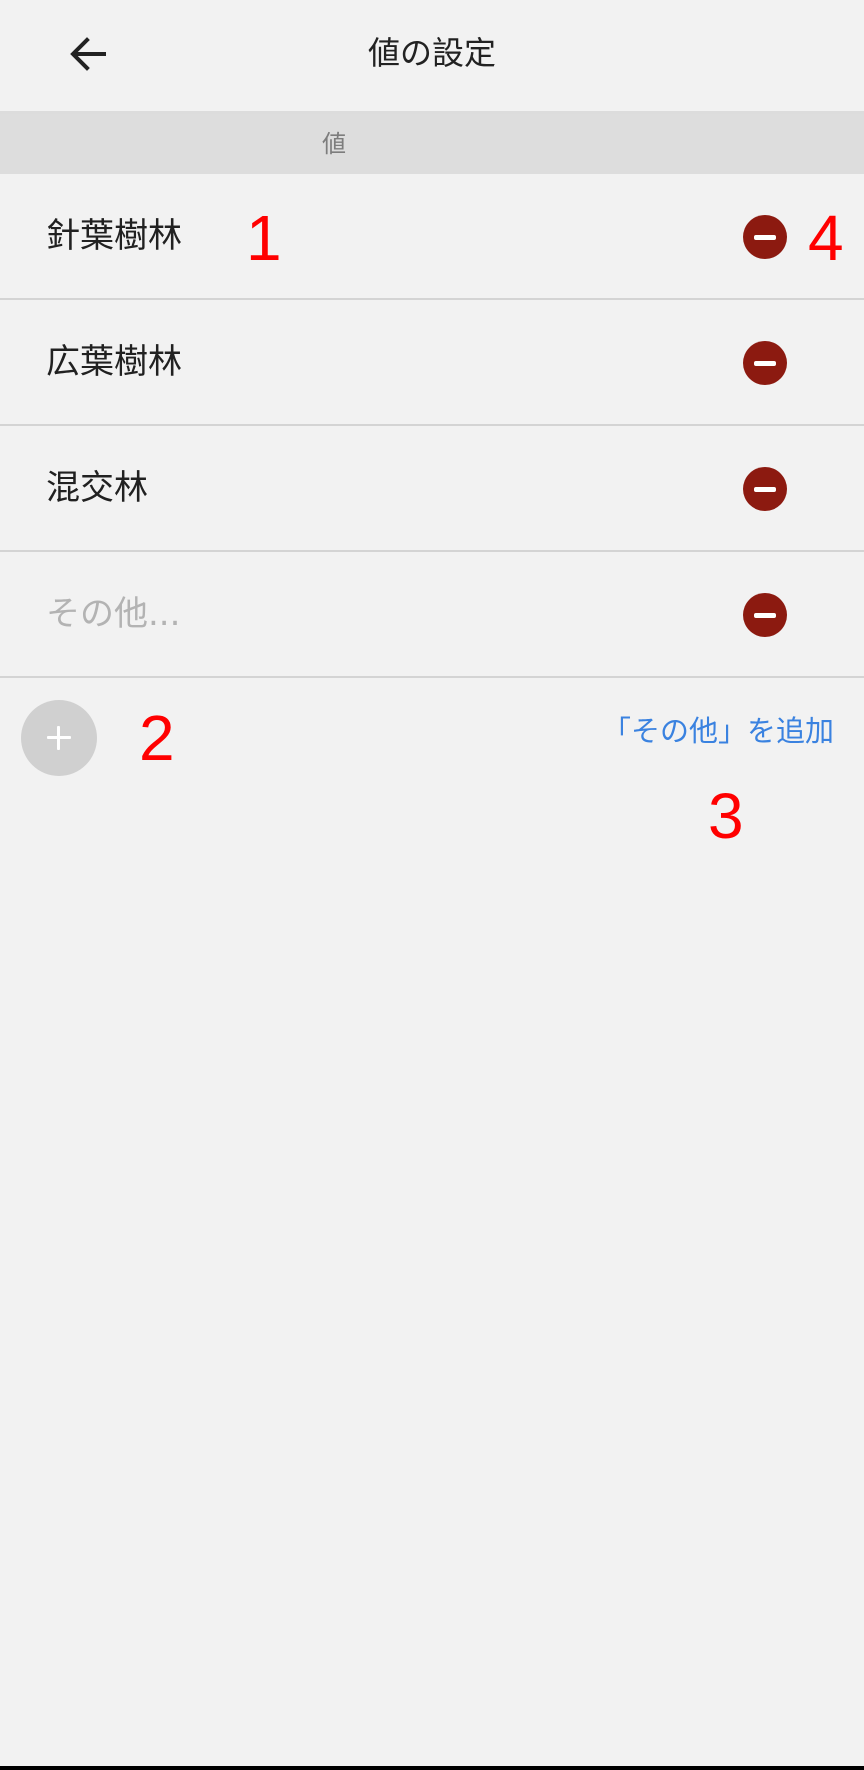  What do you see at coordinates (431, 53) in the screenshot?
I see `page-title: 値の設定` at bounding box center [431, 53].